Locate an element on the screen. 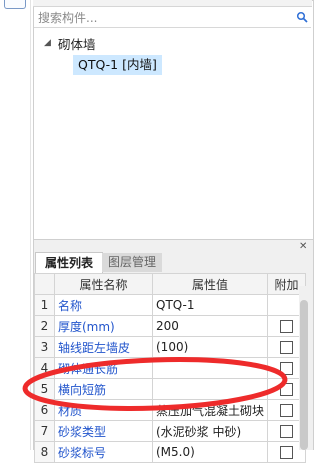 The image size is (320, 463). property-name: 横向短筋 is located at coordinates (103, 389).